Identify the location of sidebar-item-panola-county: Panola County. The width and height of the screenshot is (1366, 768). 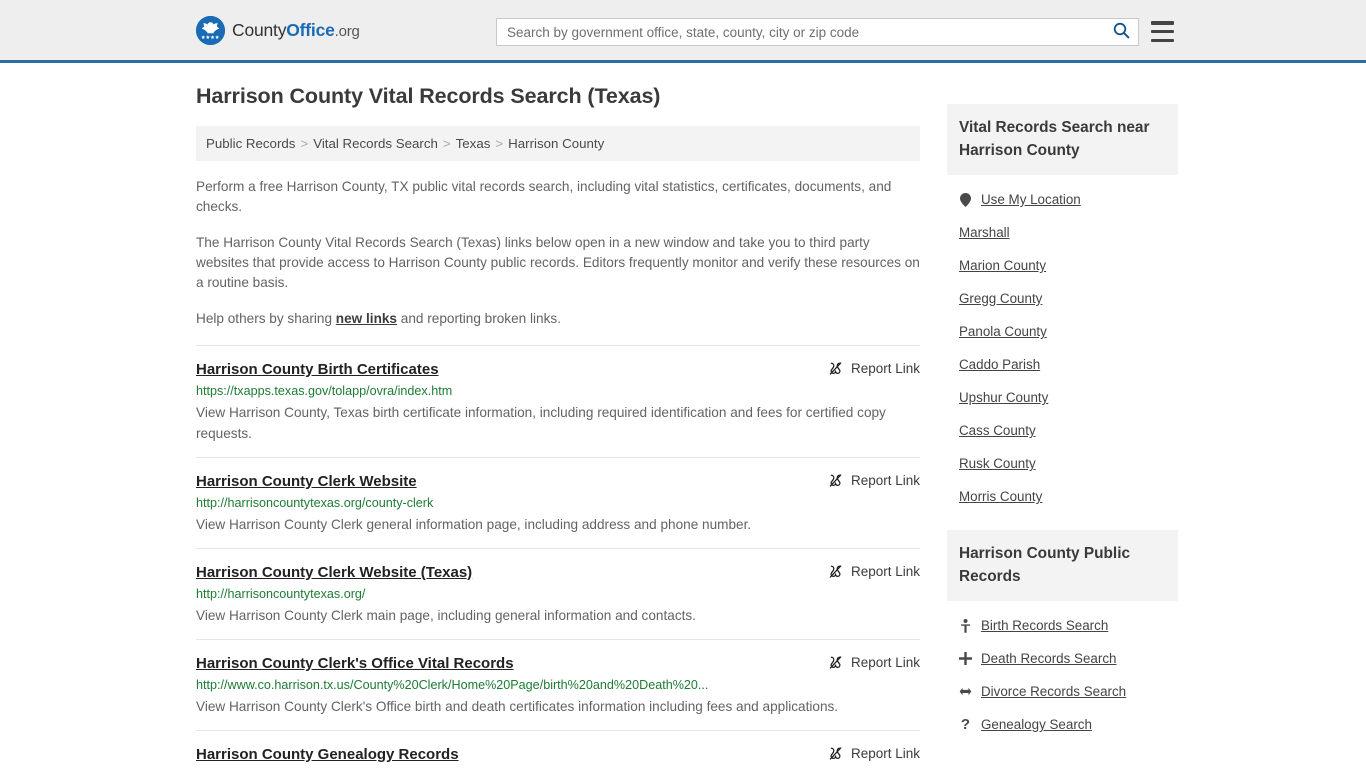
(1062, 331).